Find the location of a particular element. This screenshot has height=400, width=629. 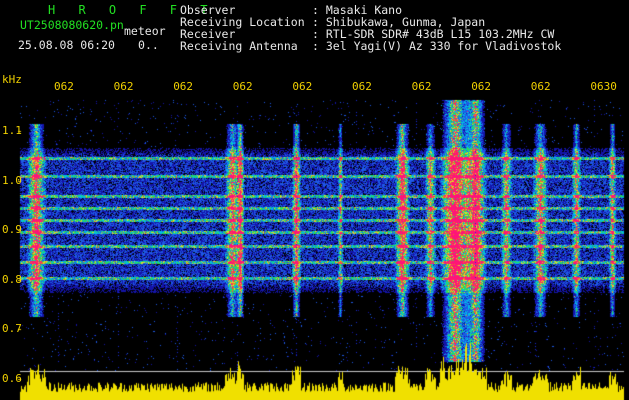

y-unit-label: kHz is located at coordinates (12, 79).